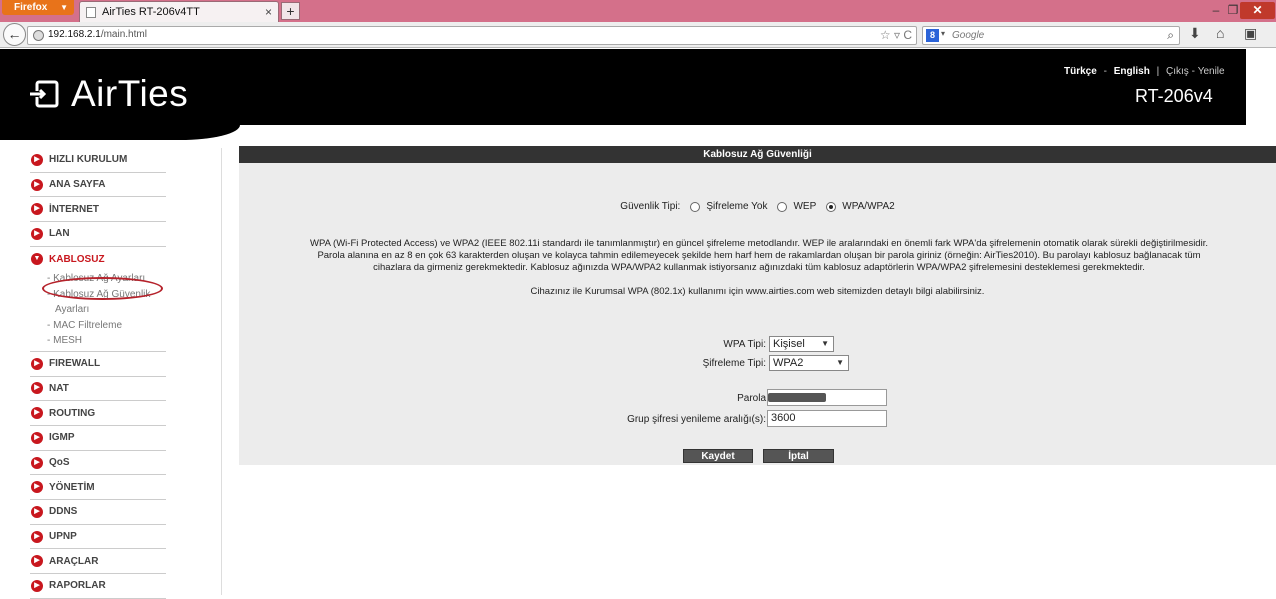 Image resolution: width=1276 pixels, height=599 pixels. Describe the element at coordinates (91, 12) in the screenshot. I see `page-icon` at that location.